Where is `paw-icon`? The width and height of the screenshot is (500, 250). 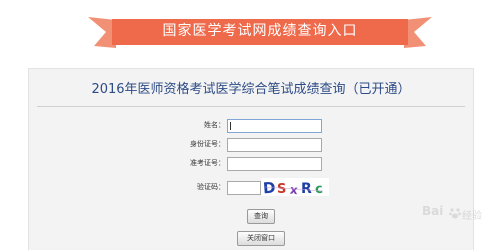 paw-icon is located at coordinates (455, 213).